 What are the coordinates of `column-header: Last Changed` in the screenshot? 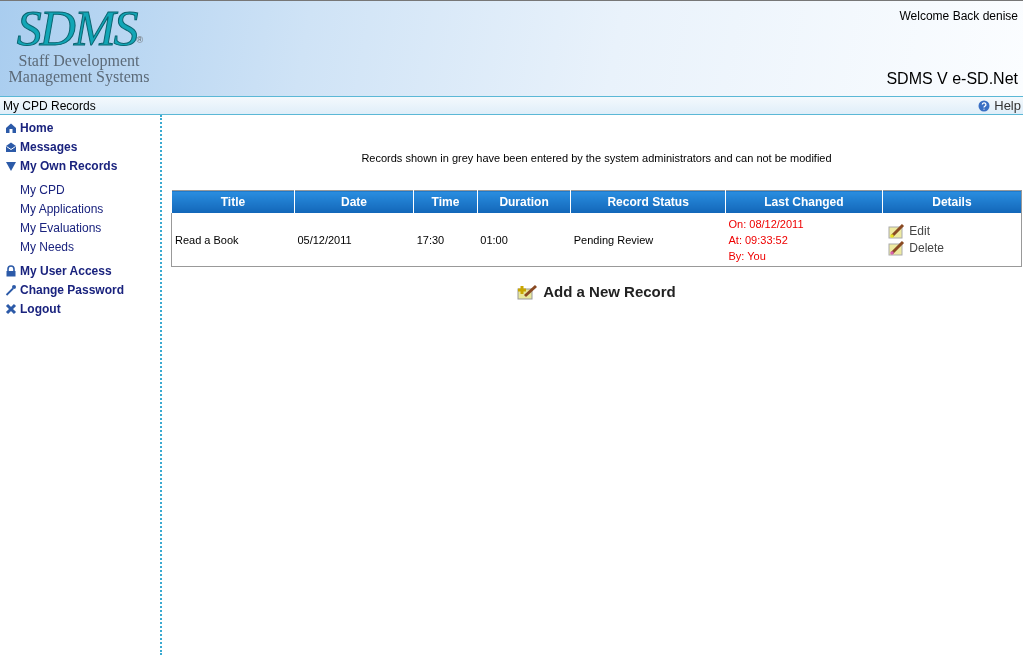 It's located at (804, 201).